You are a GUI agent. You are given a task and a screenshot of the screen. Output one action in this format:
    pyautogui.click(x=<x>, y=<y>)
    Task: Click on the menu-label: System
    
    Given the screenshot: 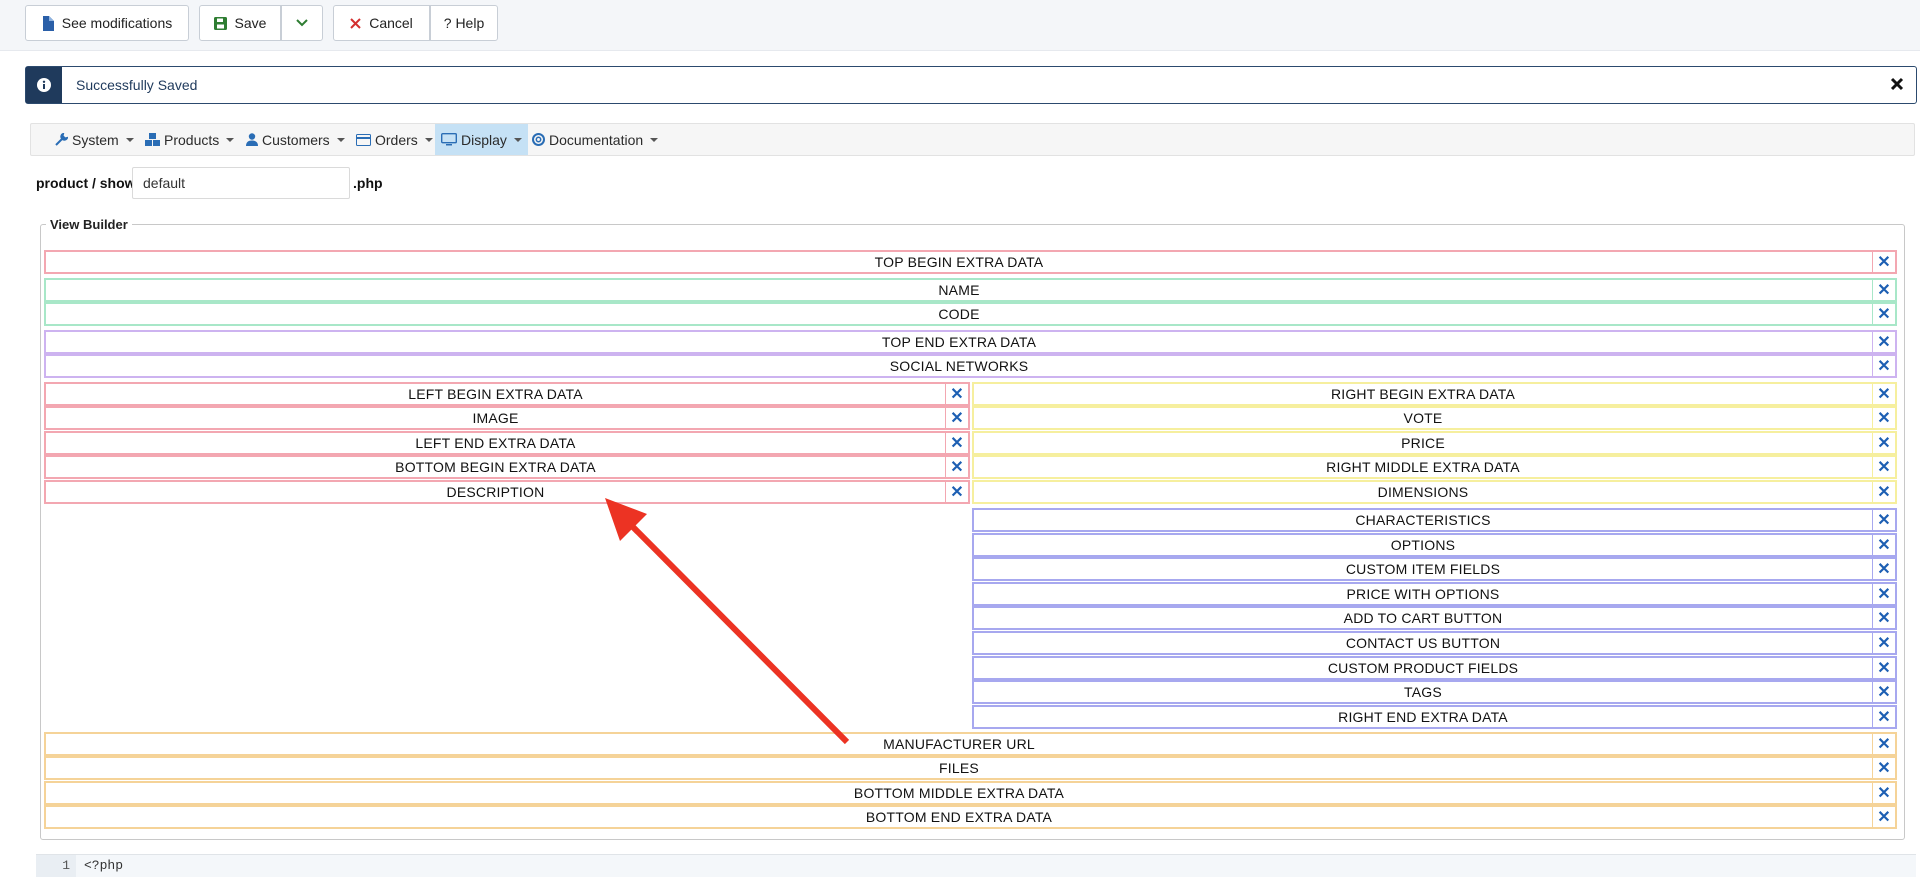 What is the action you would take?
    pyautogui.click(x=95, y=139)
    